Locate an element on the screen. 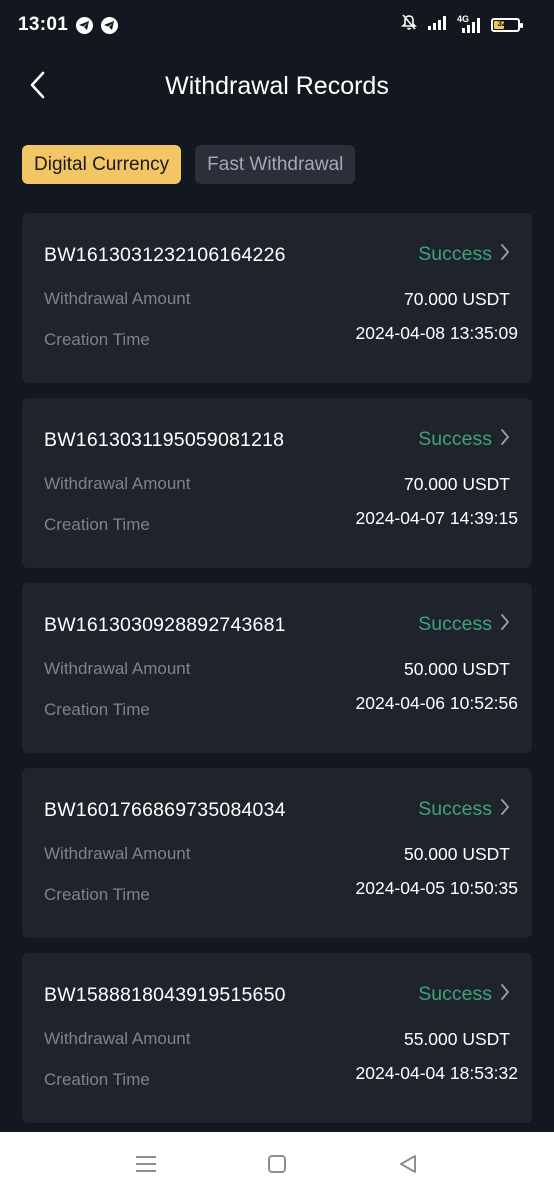 This screenshot has width=554, height=1200. menu-button is located at coordinates (146, 1166).